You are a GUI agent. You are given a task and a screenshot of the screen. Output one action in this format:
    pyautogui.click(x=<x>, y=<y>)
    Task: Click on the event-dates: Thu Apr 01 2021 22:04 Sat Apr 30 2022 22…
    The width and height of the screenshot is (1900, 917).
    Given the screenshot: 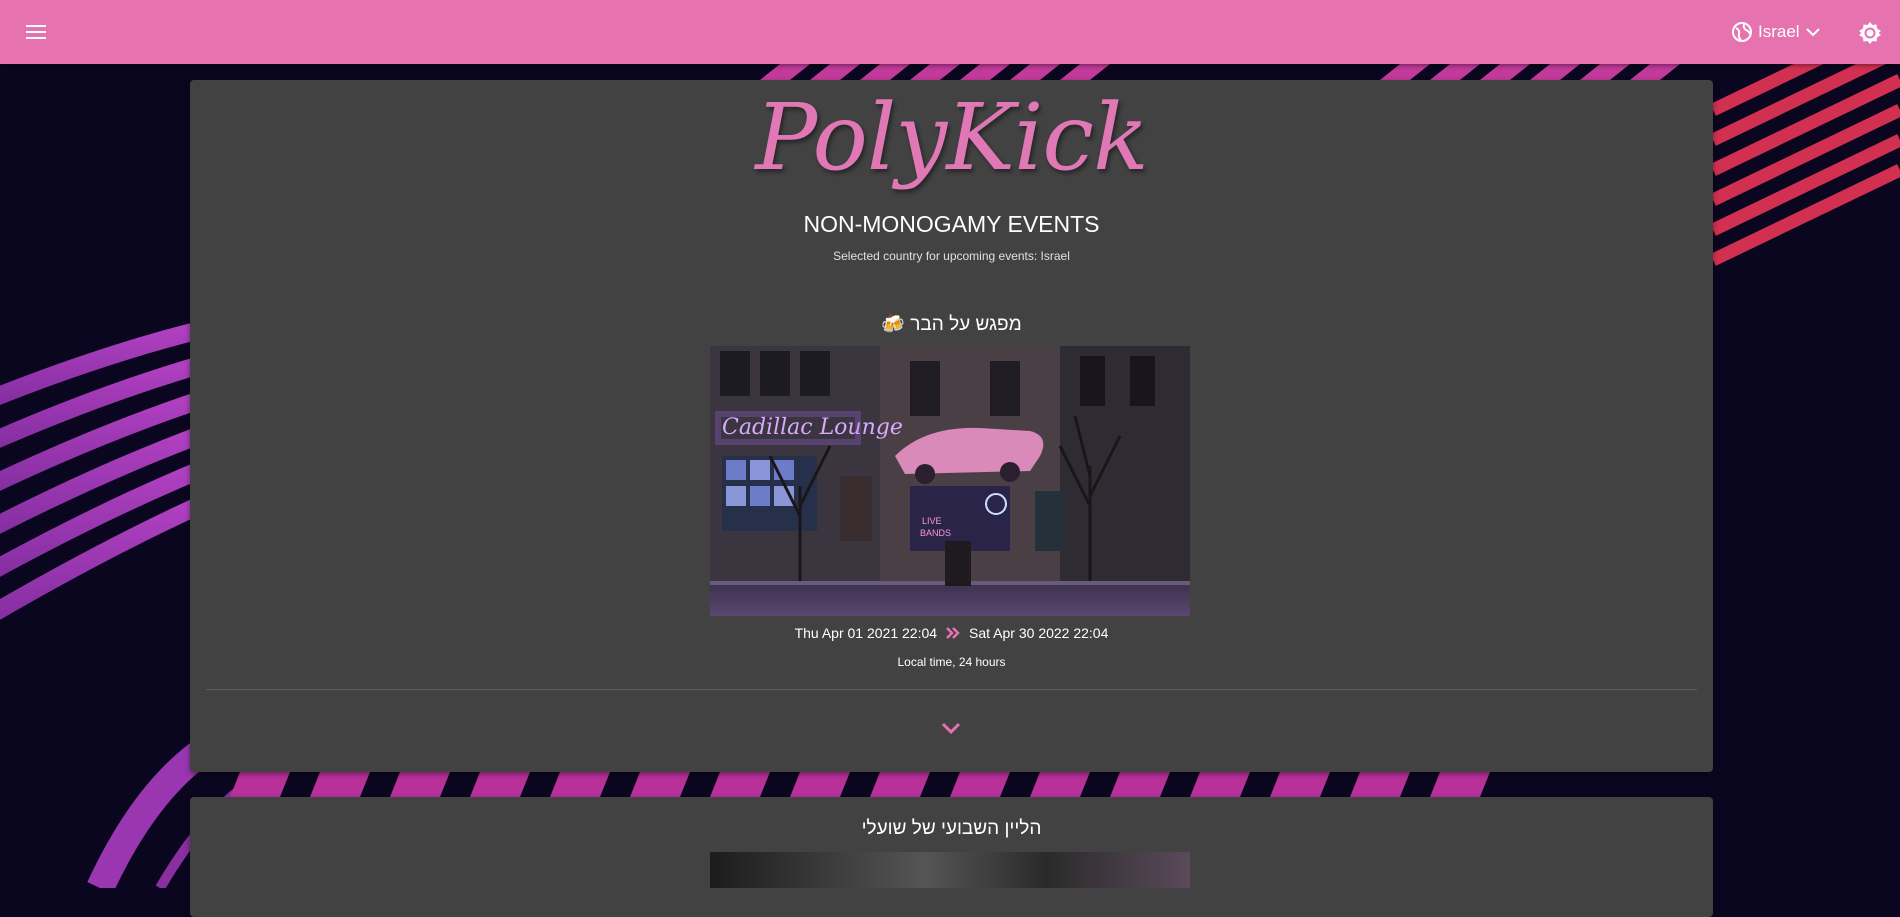 What is the action you would take?
    pyautogui.click(x=951, y=633)
    